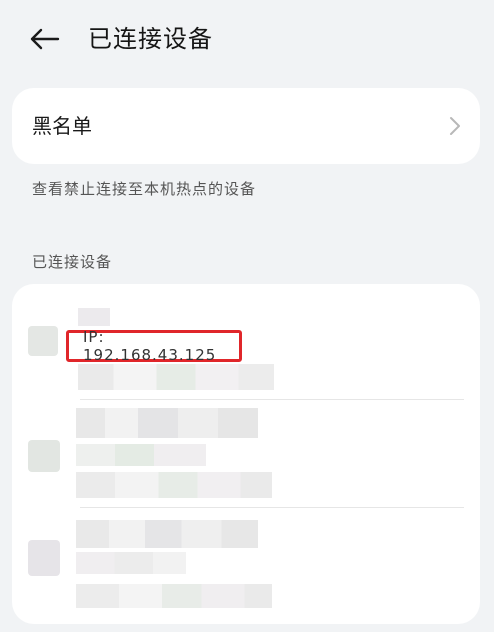 The width and height of the screenshot is (494, 632). I want to click on header: 已连接设备, so click(247, 40).